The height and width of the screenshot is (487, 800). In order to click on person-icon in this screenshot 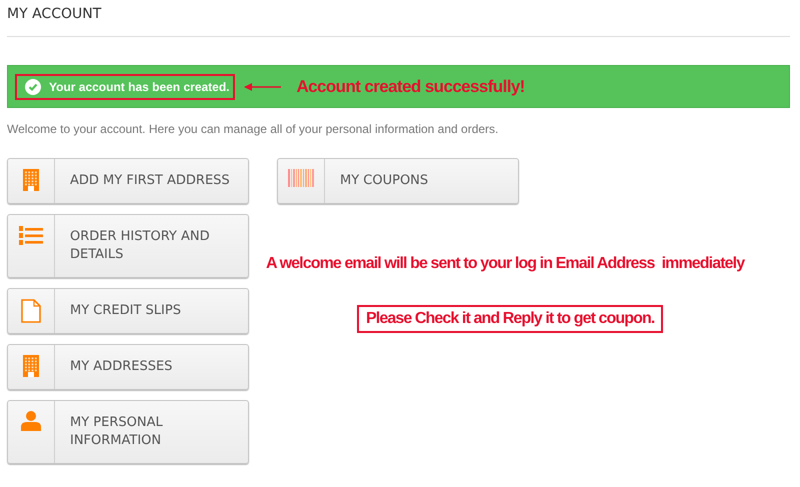, I will do `click(31, 421)`.